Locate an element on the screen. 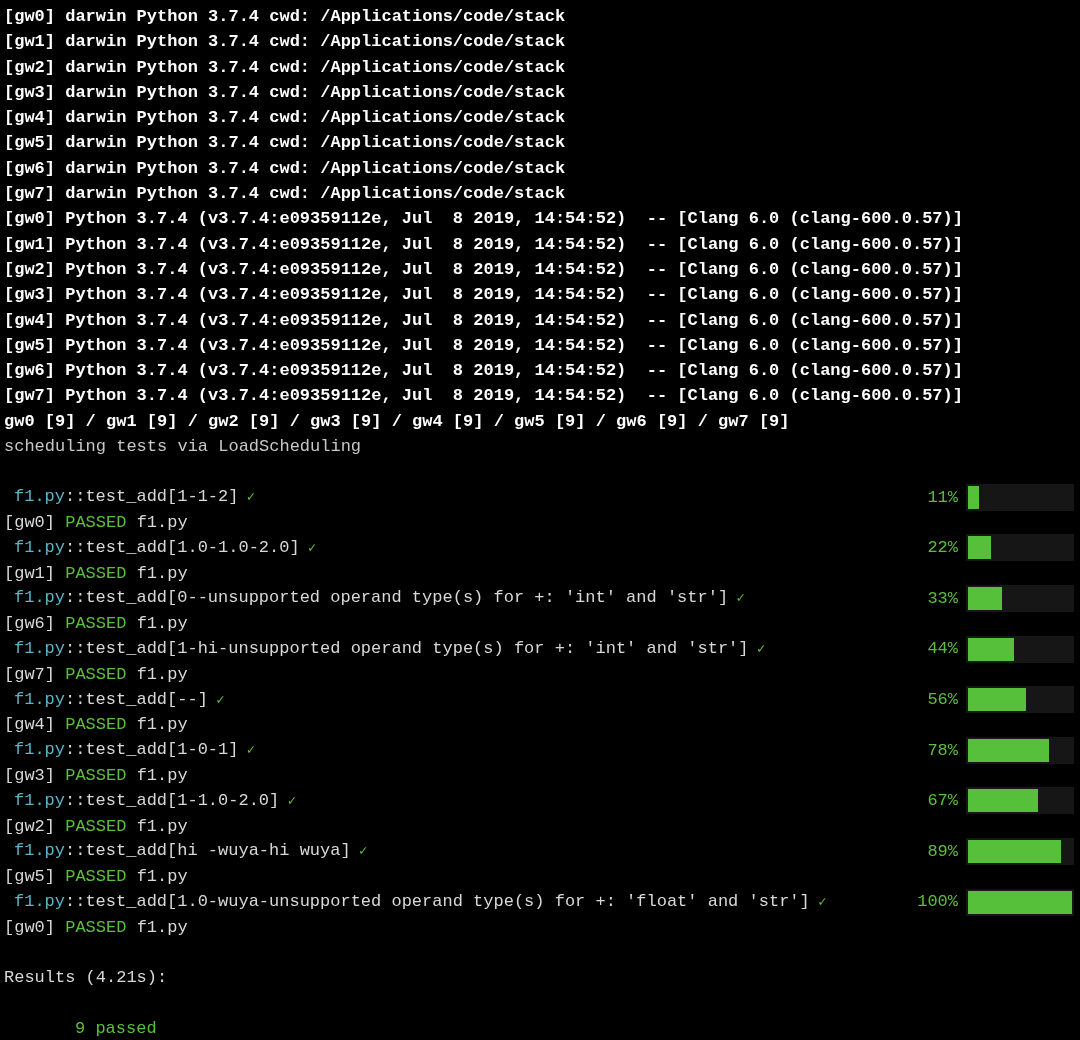 The image size is (1080, 1040). progress-percent: 22% is located at coordinates (942, 548).